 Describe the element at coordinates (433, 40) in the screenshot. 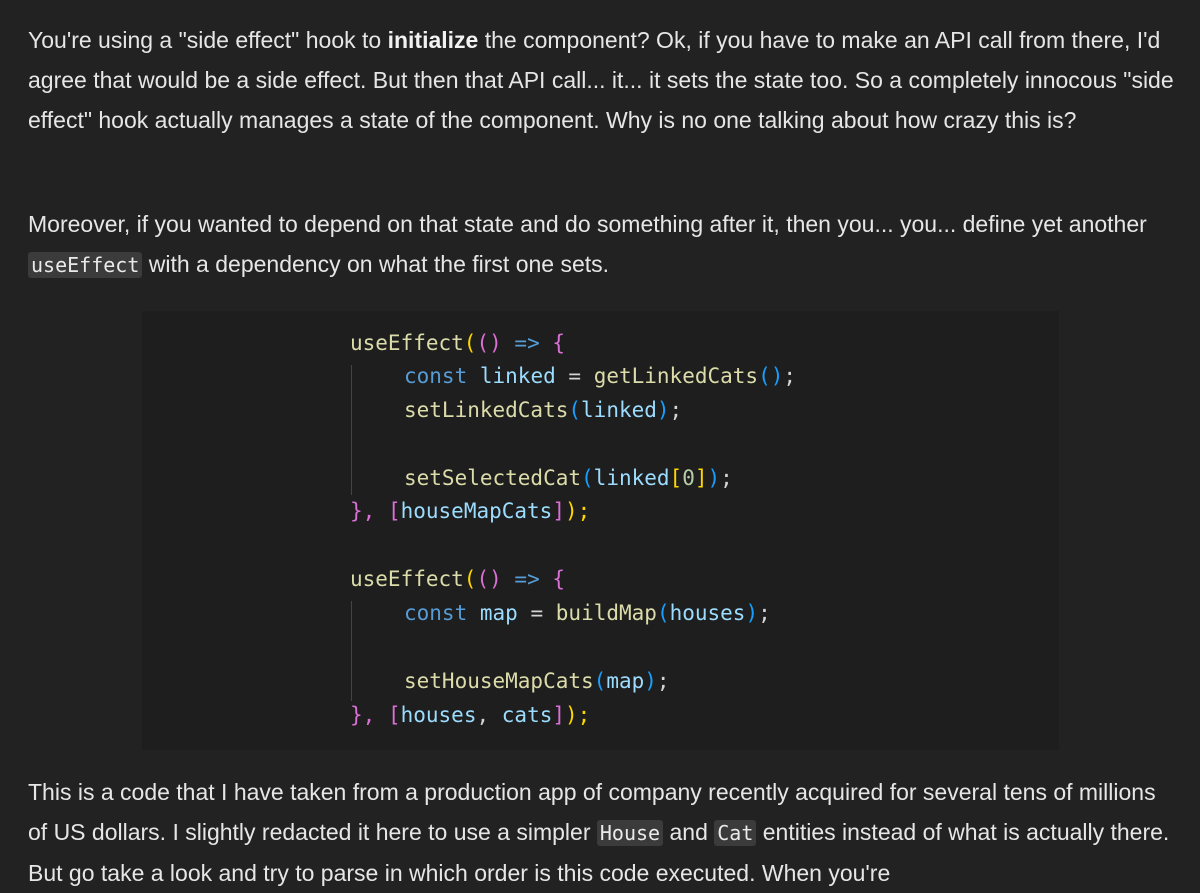

I see `bold-text-initialize: initialize` at that location.